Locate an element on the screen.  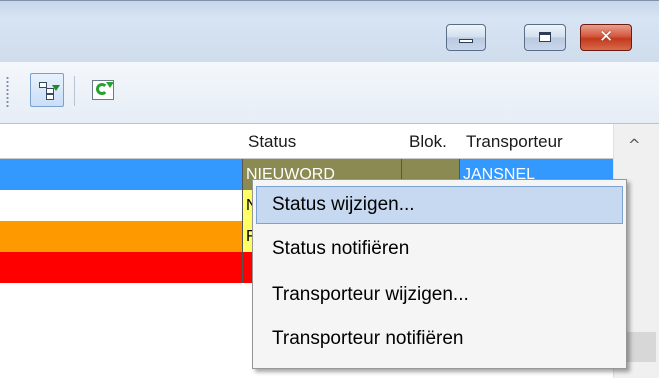
refresh-icon is located at coordinates (103, 90).